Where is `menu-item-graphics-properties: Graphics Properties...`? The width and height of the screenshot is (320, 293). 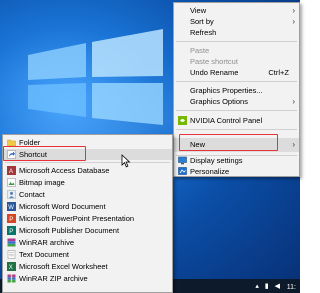 menu-item-graphics-properties: Graphics Properties... is located at coordinates (236, 90).